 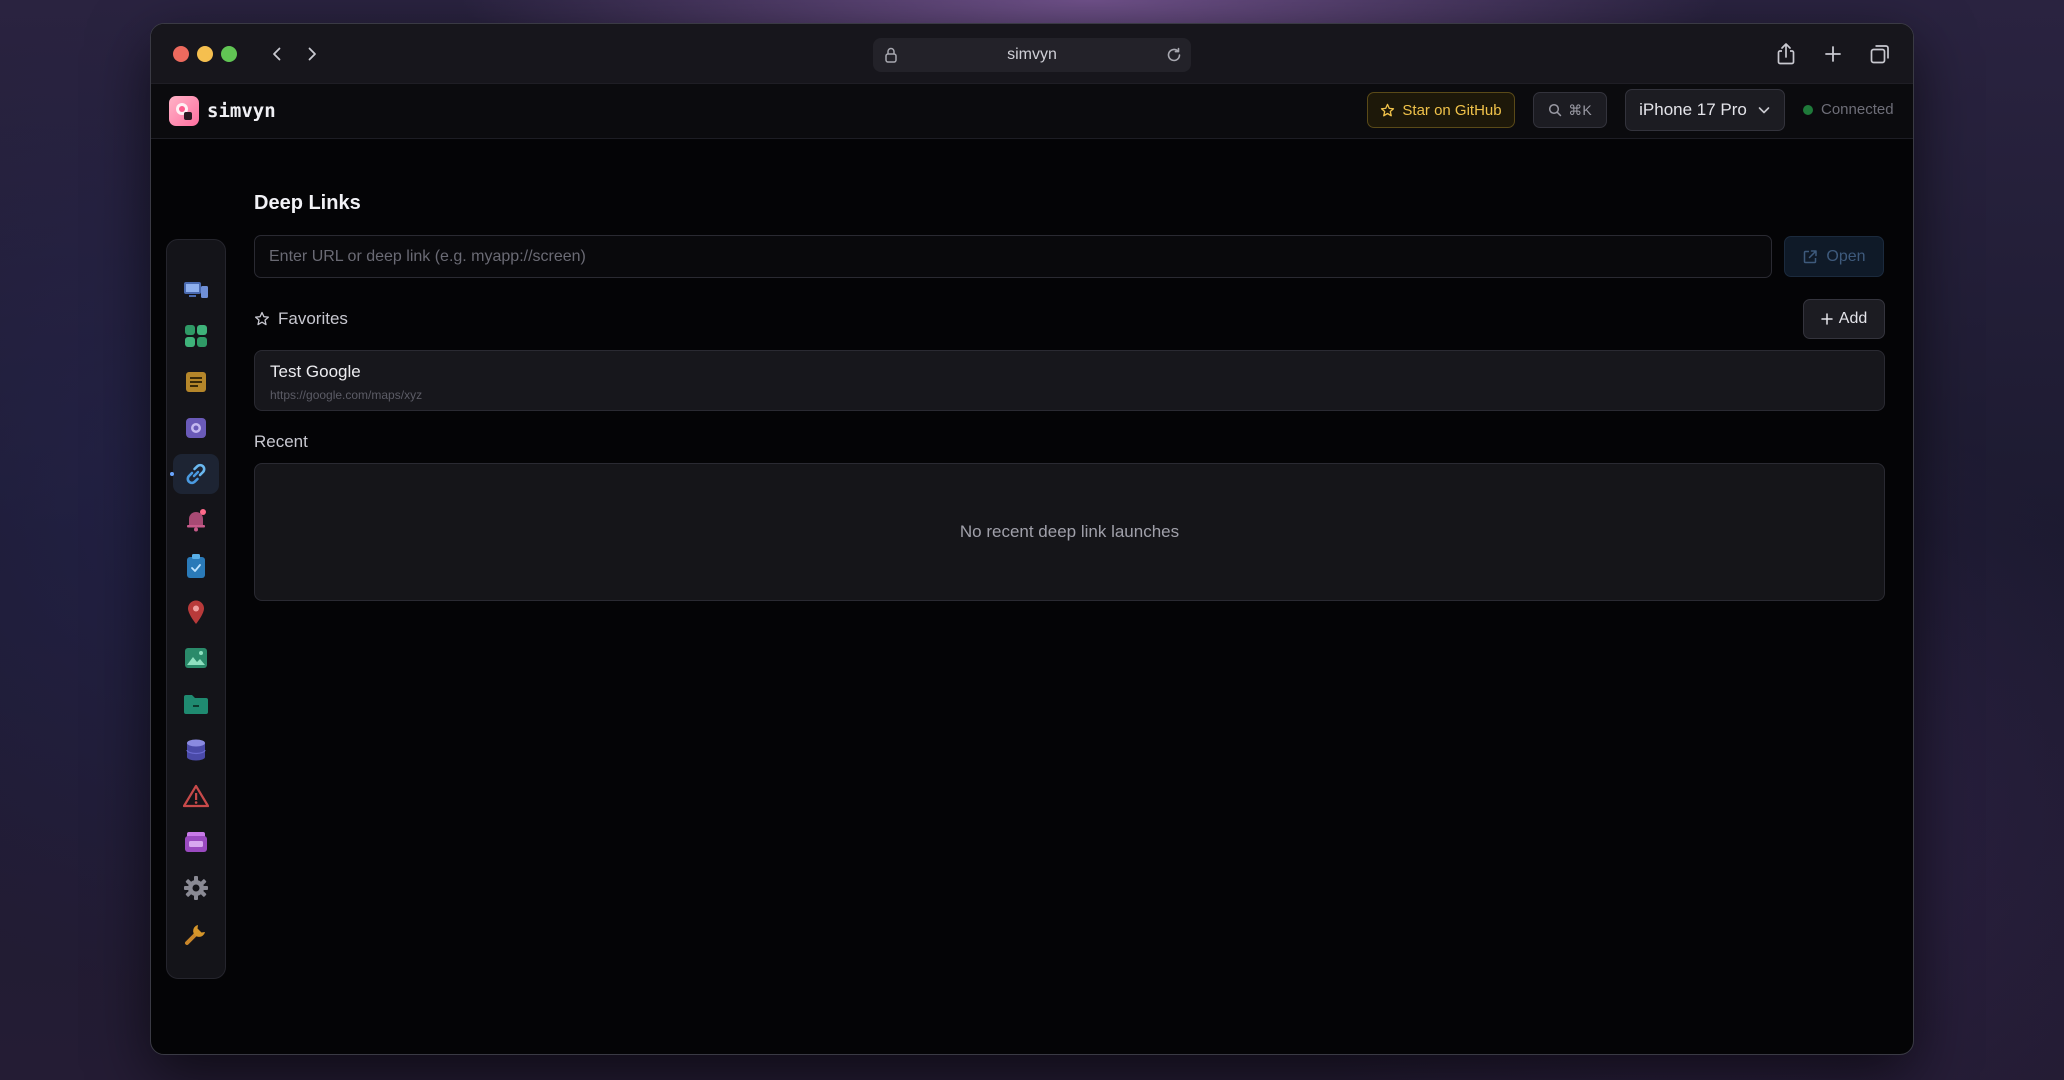 I want to click on new-tab-button, so click(x=1833, y=54).